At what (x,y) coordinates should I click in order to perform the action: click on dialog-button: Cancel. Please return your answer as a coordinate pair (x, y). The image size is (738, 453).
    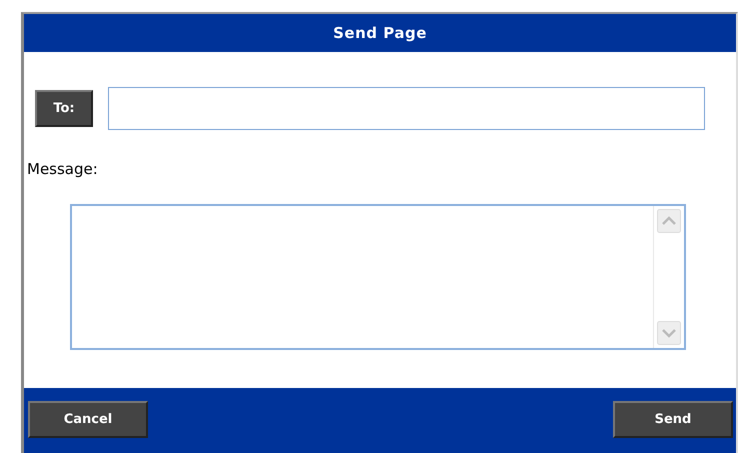
    Looking at the image, I should click on (88, 419).